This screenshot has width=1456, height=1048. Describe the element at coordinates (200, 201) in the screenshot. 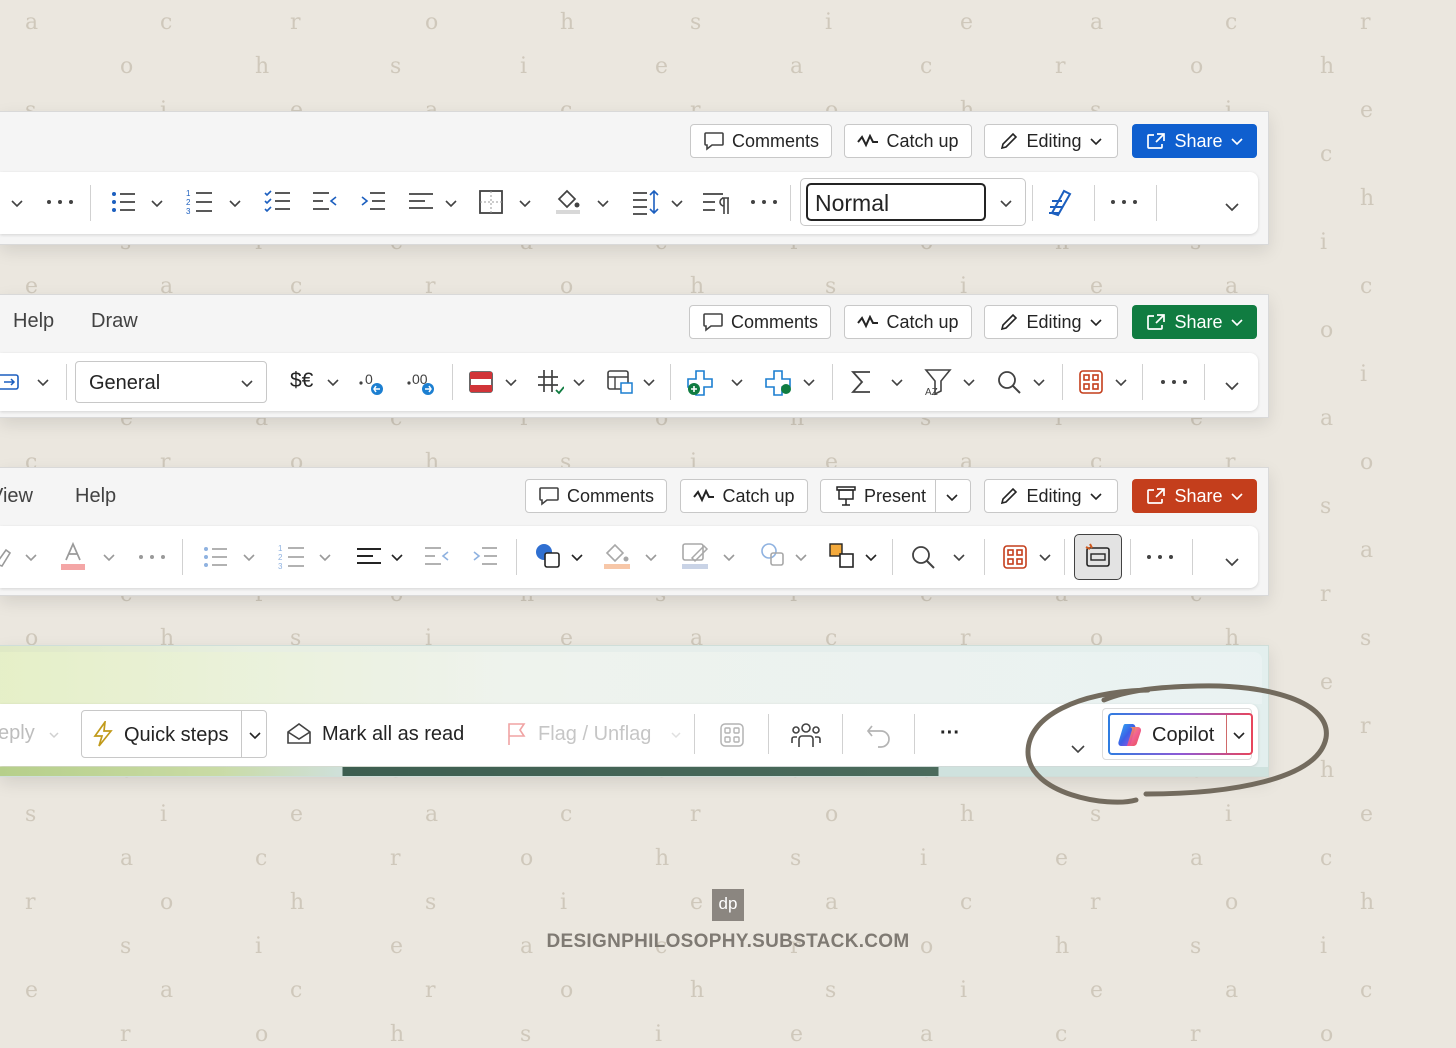

I see `numbered-list-icon: 123` at that location.